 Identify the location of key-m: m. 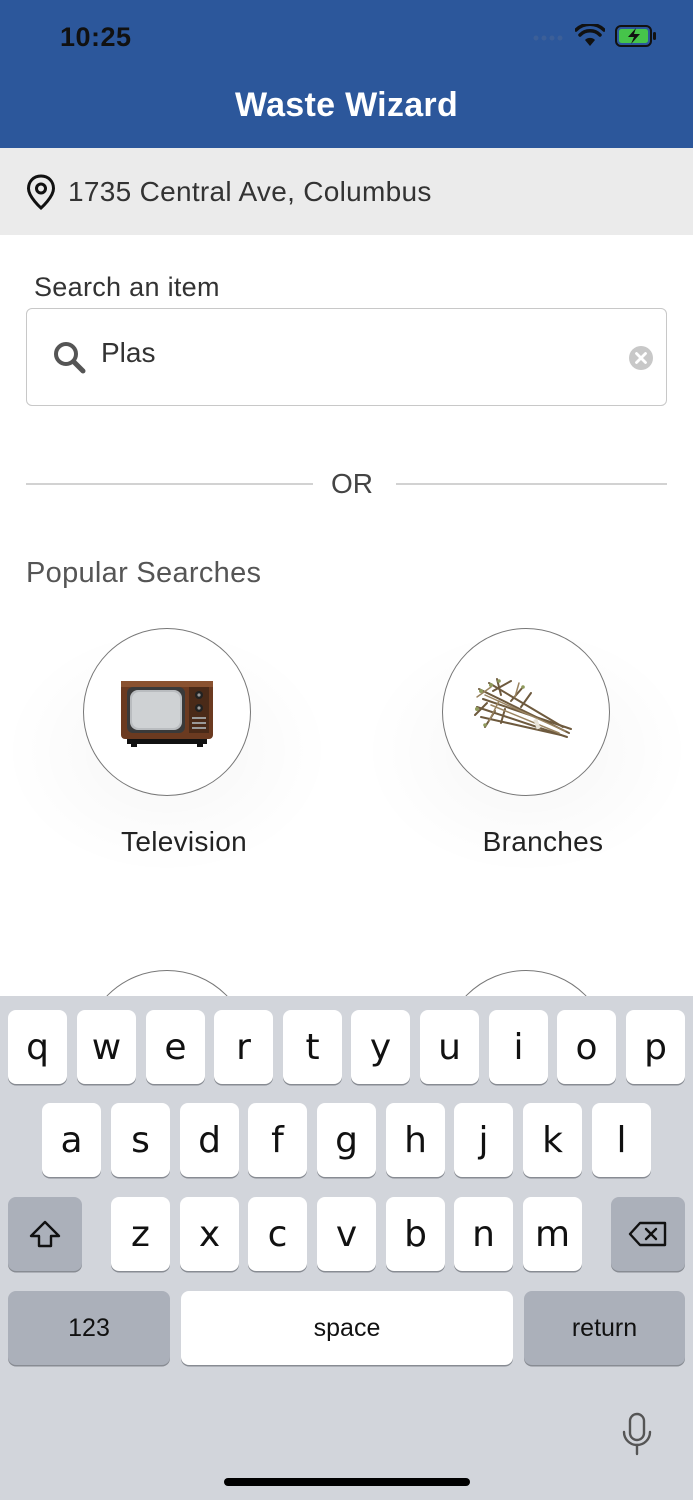
(552, 1234).